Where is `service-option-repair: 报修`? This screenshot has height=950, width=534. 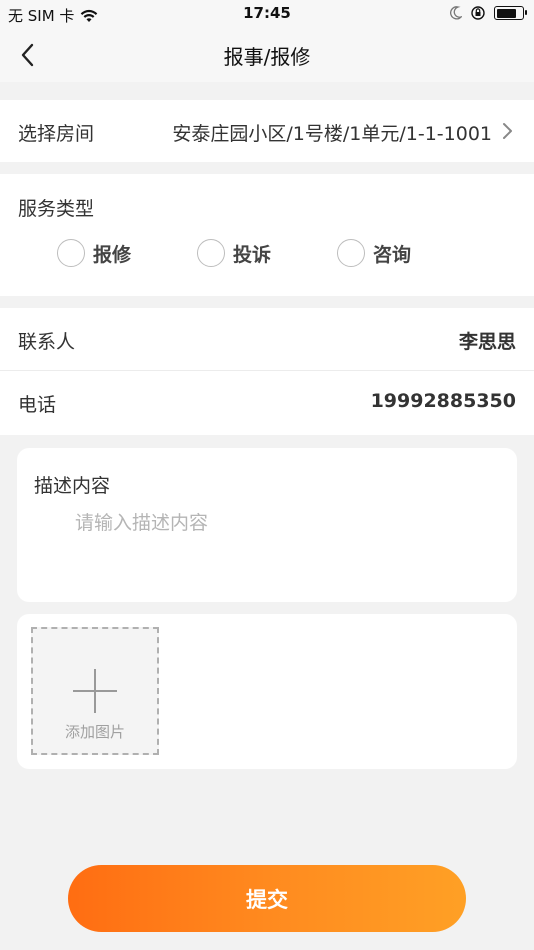 service-option-repair: 报修 is located at coordinates (94, 253).